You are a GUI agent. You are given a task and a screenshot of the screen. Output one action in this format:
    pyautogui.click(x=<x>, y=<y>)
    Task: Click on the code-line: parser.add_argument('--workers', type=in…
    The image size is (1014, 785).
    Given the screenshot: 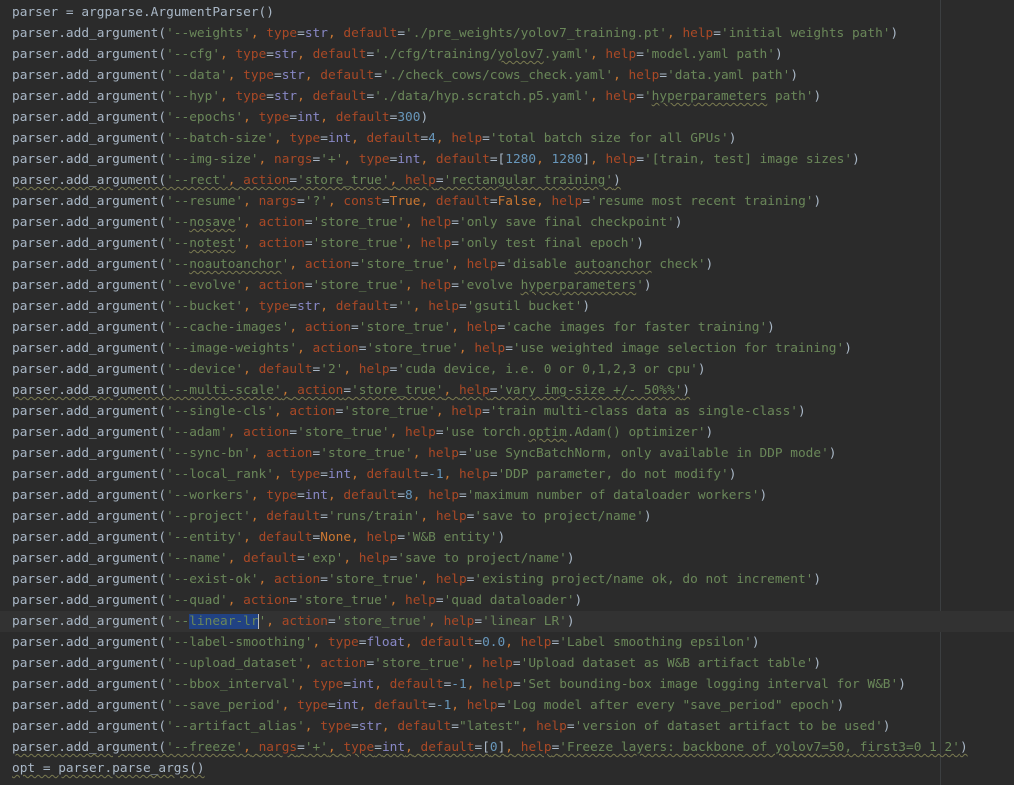 What is the action you would take?
    pyautogui.click(x=389, y=495)
    